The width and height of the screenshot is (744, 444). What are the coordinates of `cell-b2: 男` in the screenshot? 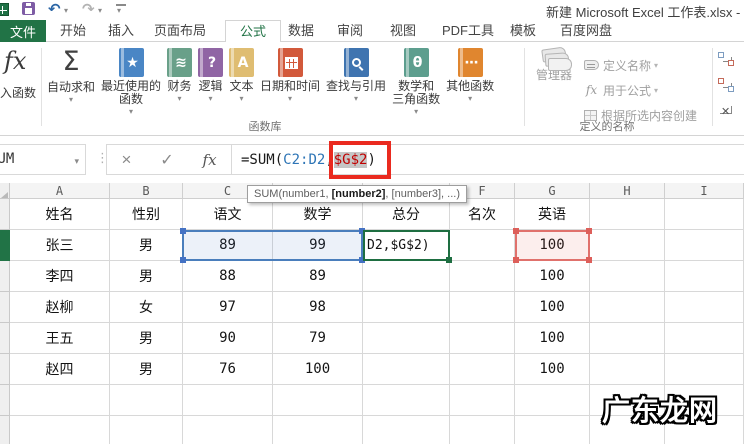 It's located at (146, 245).